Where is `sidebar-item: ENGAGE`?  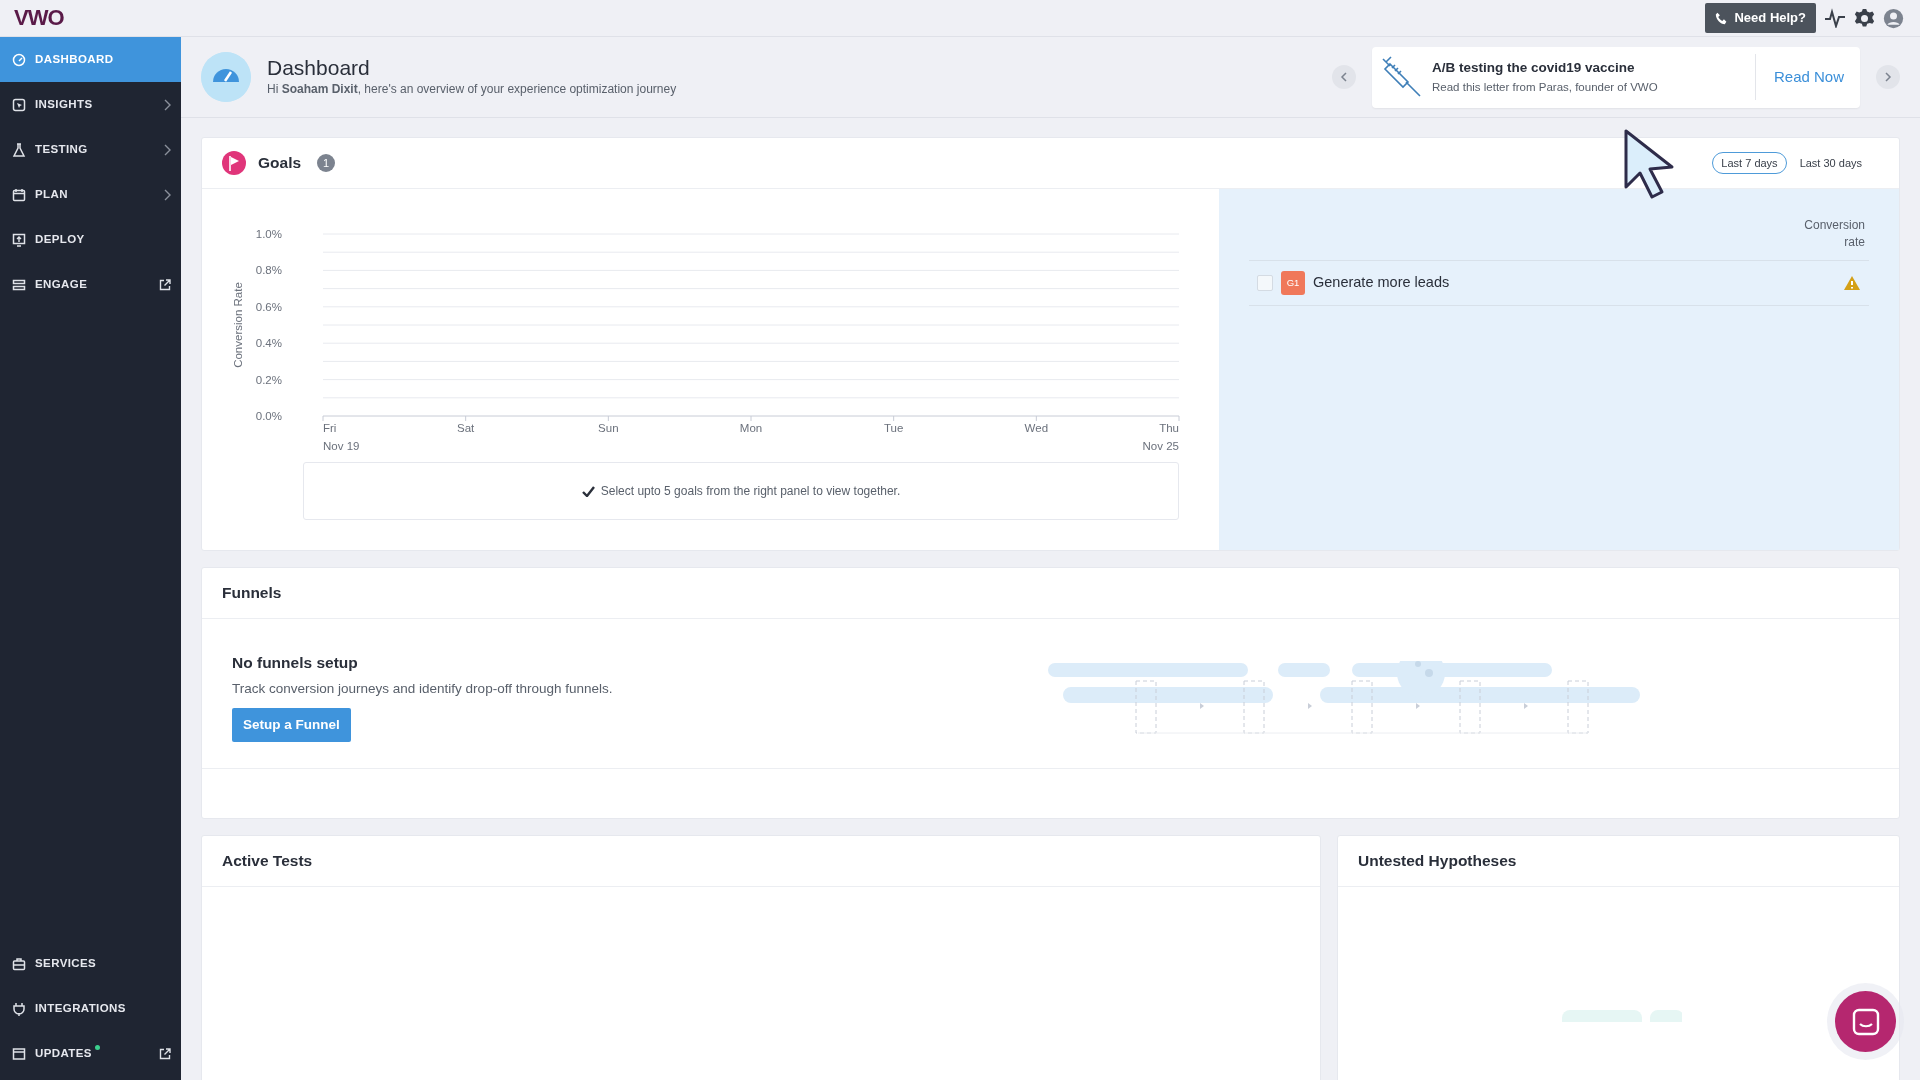 sidebar-item: ENGAGE is located at coordinates (90, 284).